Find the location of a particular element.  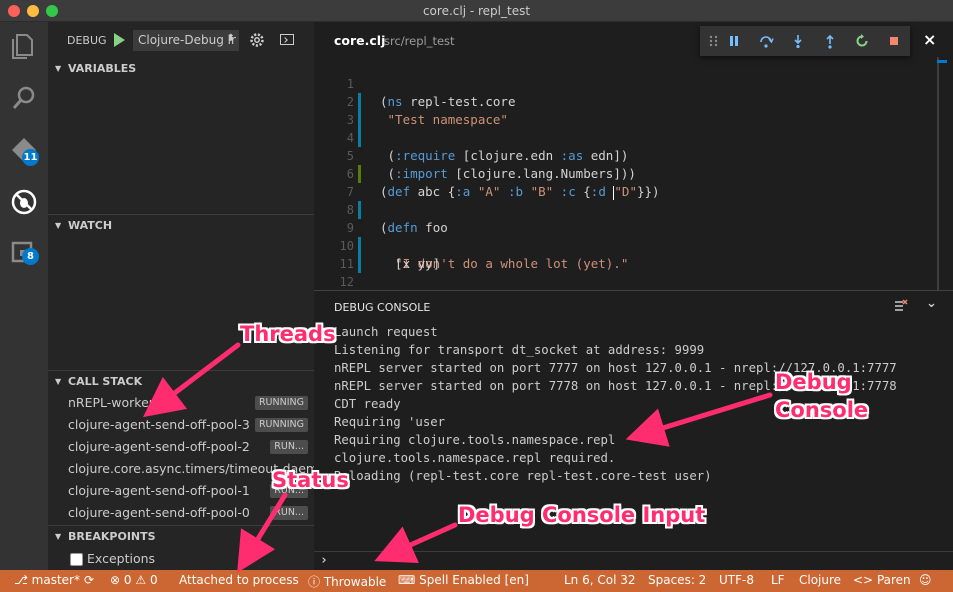

start-debugging-icon is located at coordinates (119, 40).